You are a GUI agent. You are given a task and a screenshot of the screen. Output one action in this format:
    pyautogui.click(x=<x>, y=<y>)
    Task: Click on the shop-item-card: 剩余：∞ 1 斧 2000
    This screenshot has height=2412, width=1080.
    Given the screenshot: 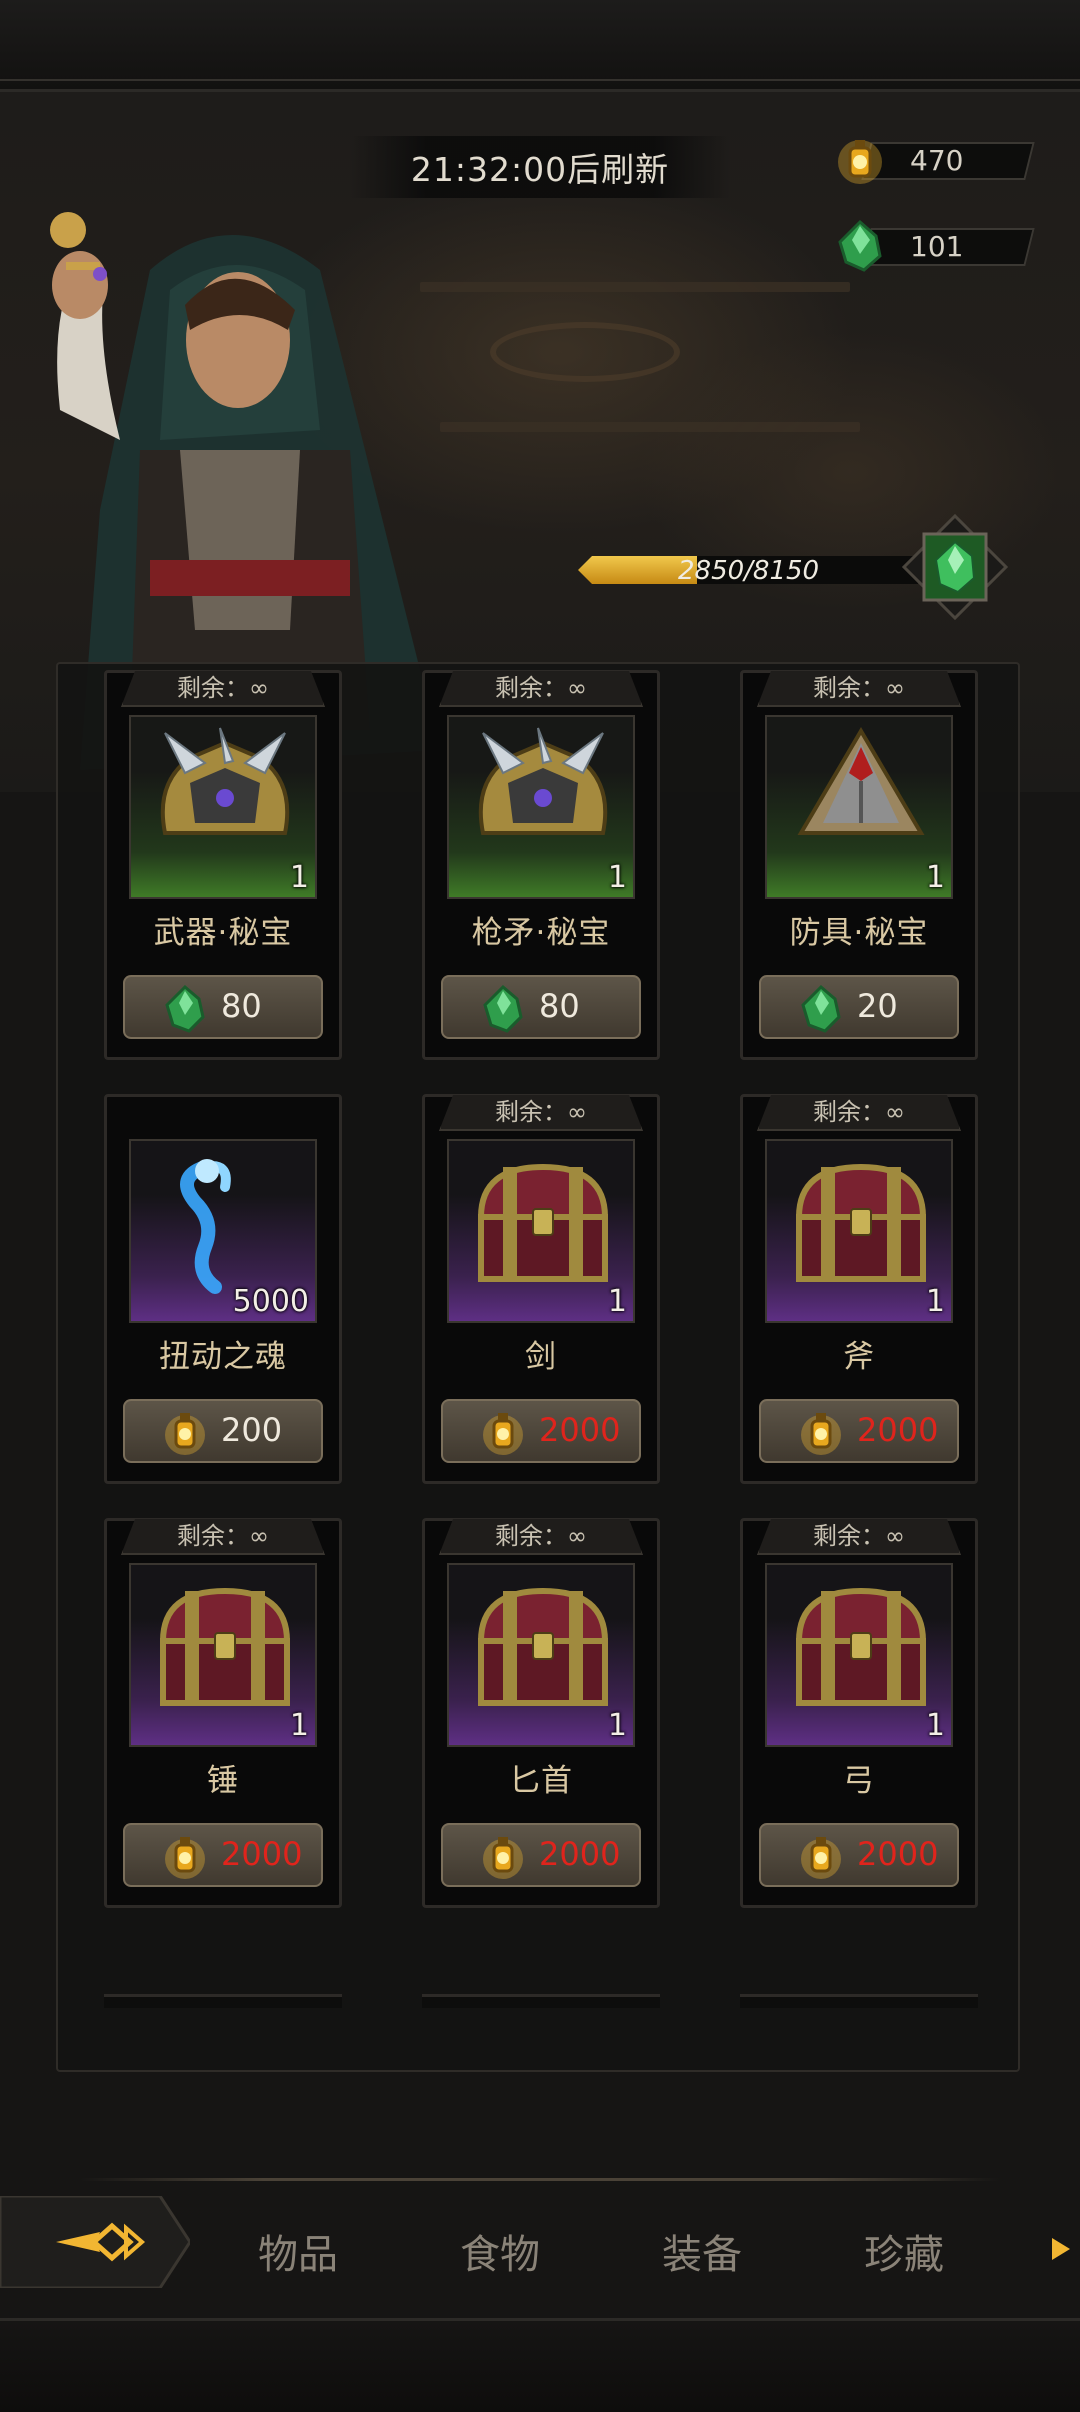 What is the action you would take?
    pyautogui.click(x=859, y=1289)
    